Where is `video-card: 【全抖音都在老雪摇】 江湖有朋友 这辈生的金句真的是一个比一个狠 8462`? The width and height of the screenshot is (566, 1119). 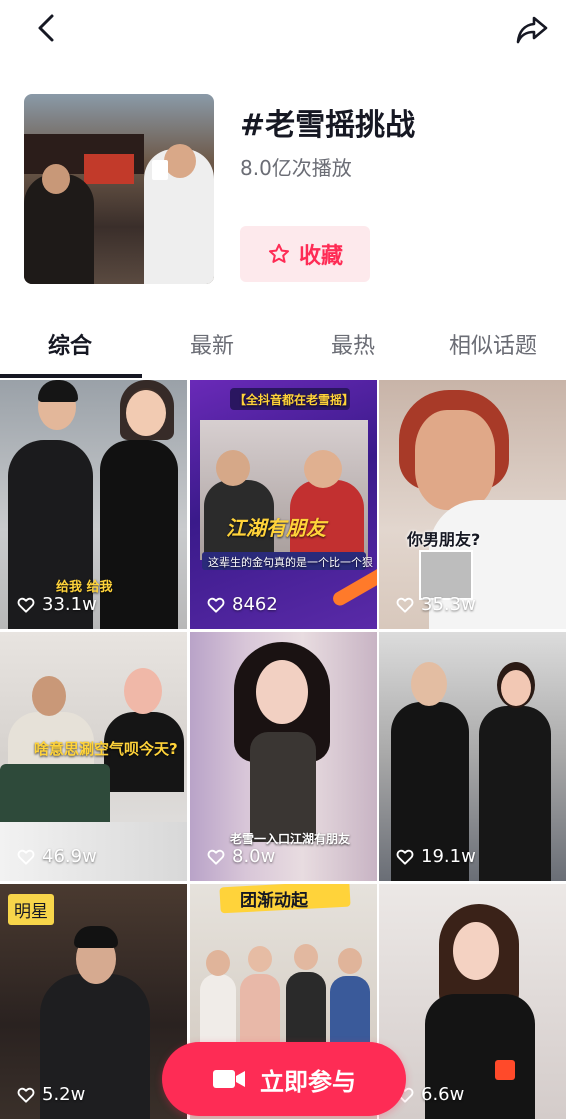
video-card: 【全抖音都在老雪摇】 江湖有朋友 这辈生的金句真的是一个比一个狠 8462 is located at coordinates (283, 504).